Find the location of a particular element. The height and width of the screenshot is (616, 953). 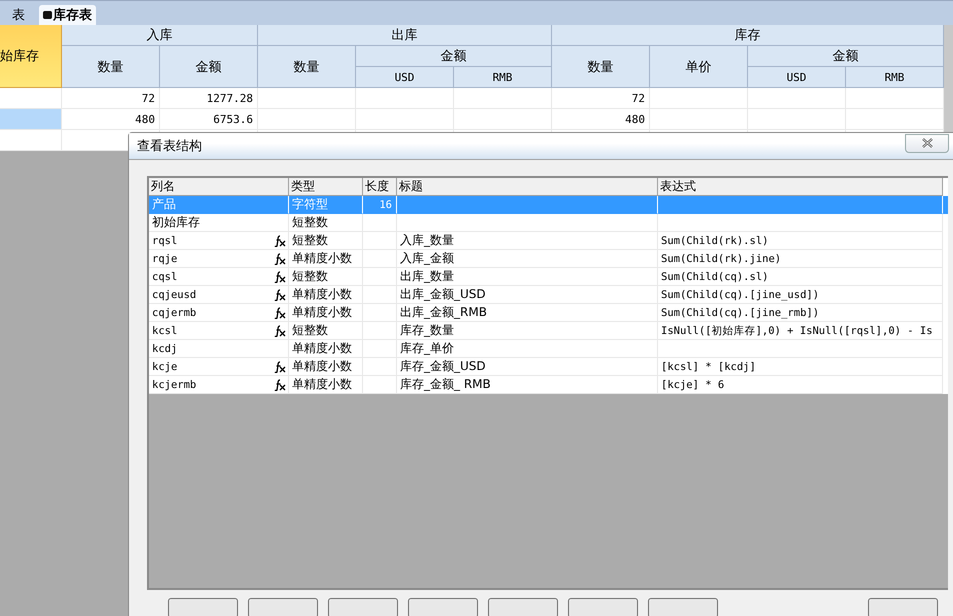

table-cell: kcjermb is located at coordinates (174, 384).